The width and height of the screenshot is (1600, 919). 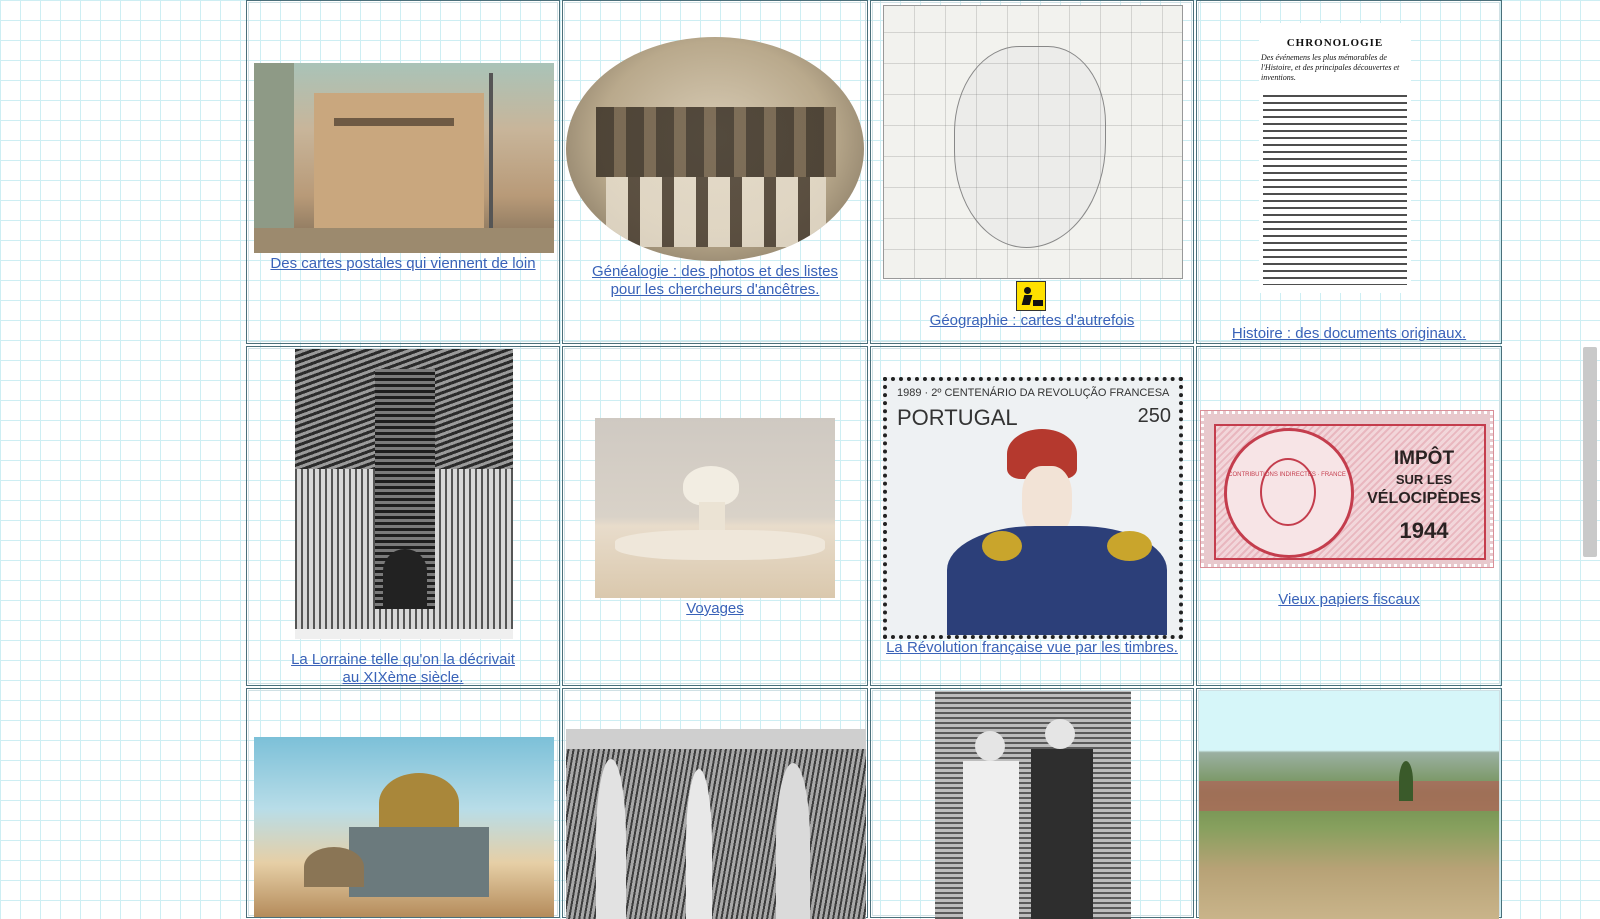 I want to click on stamp-pt-country: PORTUGAL, so click(x=957, y=417).